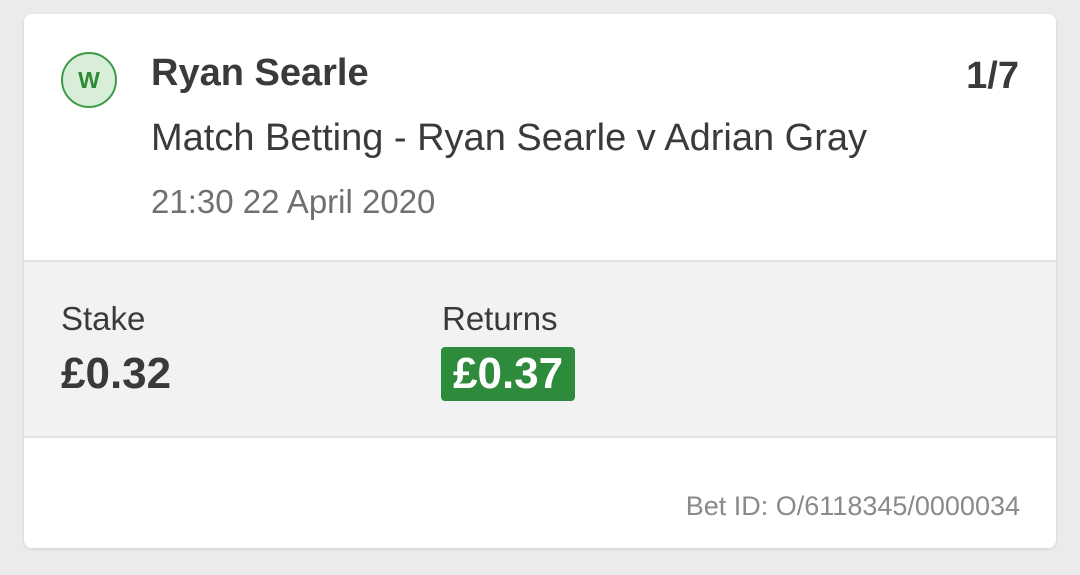 This screenshot has width=1080, height=575. Describe the element at coordinates (260, 73) in the screenshot. I see `selection-name: Ryan Searle` at that location.